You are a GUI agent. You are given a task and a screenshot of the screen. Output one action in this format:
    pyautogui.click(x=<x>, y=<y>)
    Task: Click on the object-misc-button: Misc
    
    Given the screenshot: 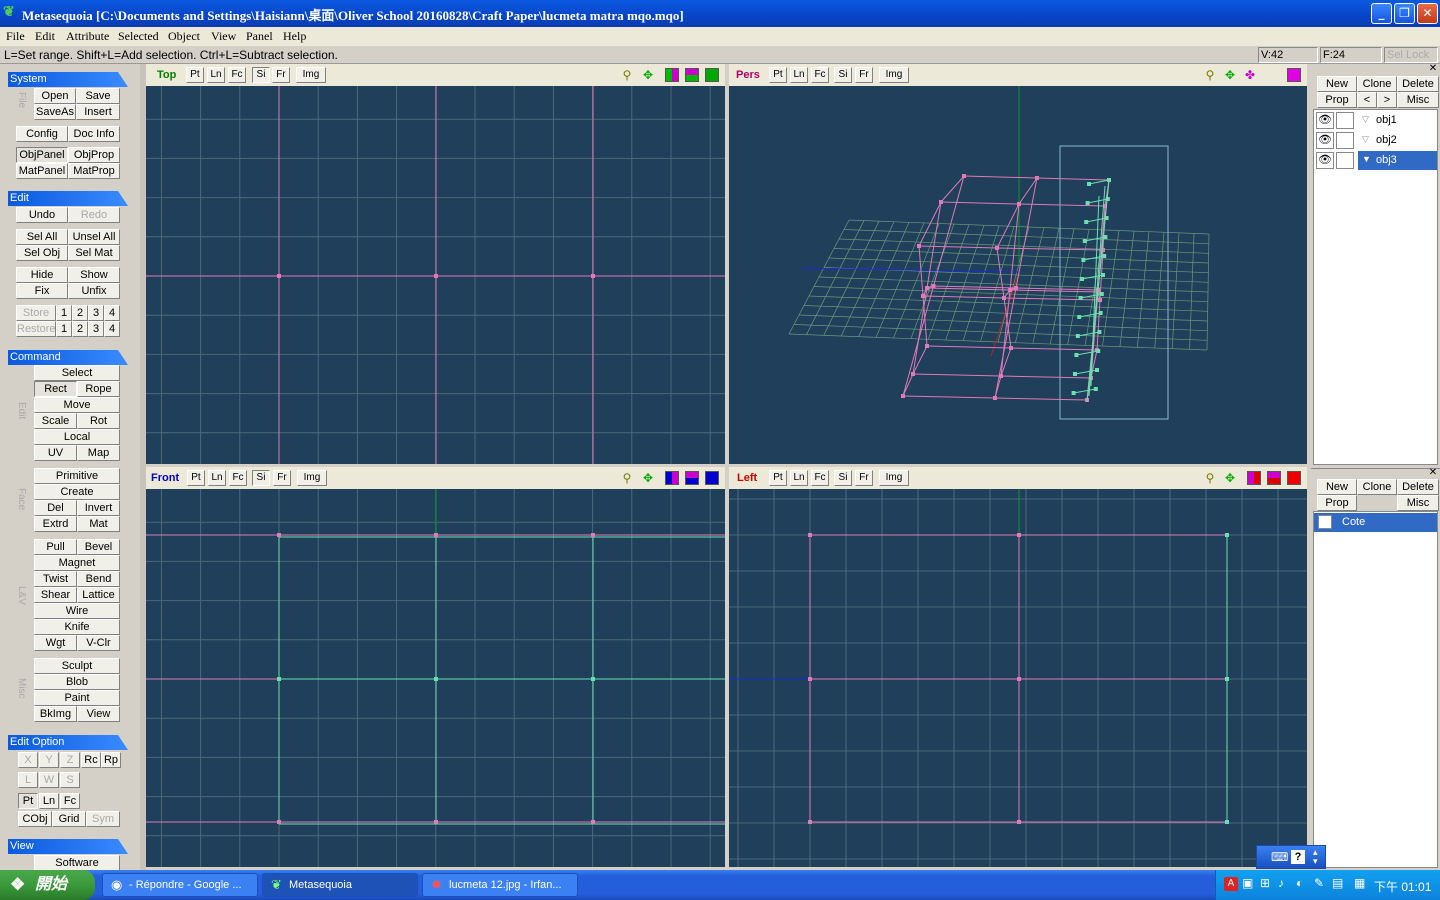 What is the action you would take?
    pyautogui.click(x=1418, y=100)
    